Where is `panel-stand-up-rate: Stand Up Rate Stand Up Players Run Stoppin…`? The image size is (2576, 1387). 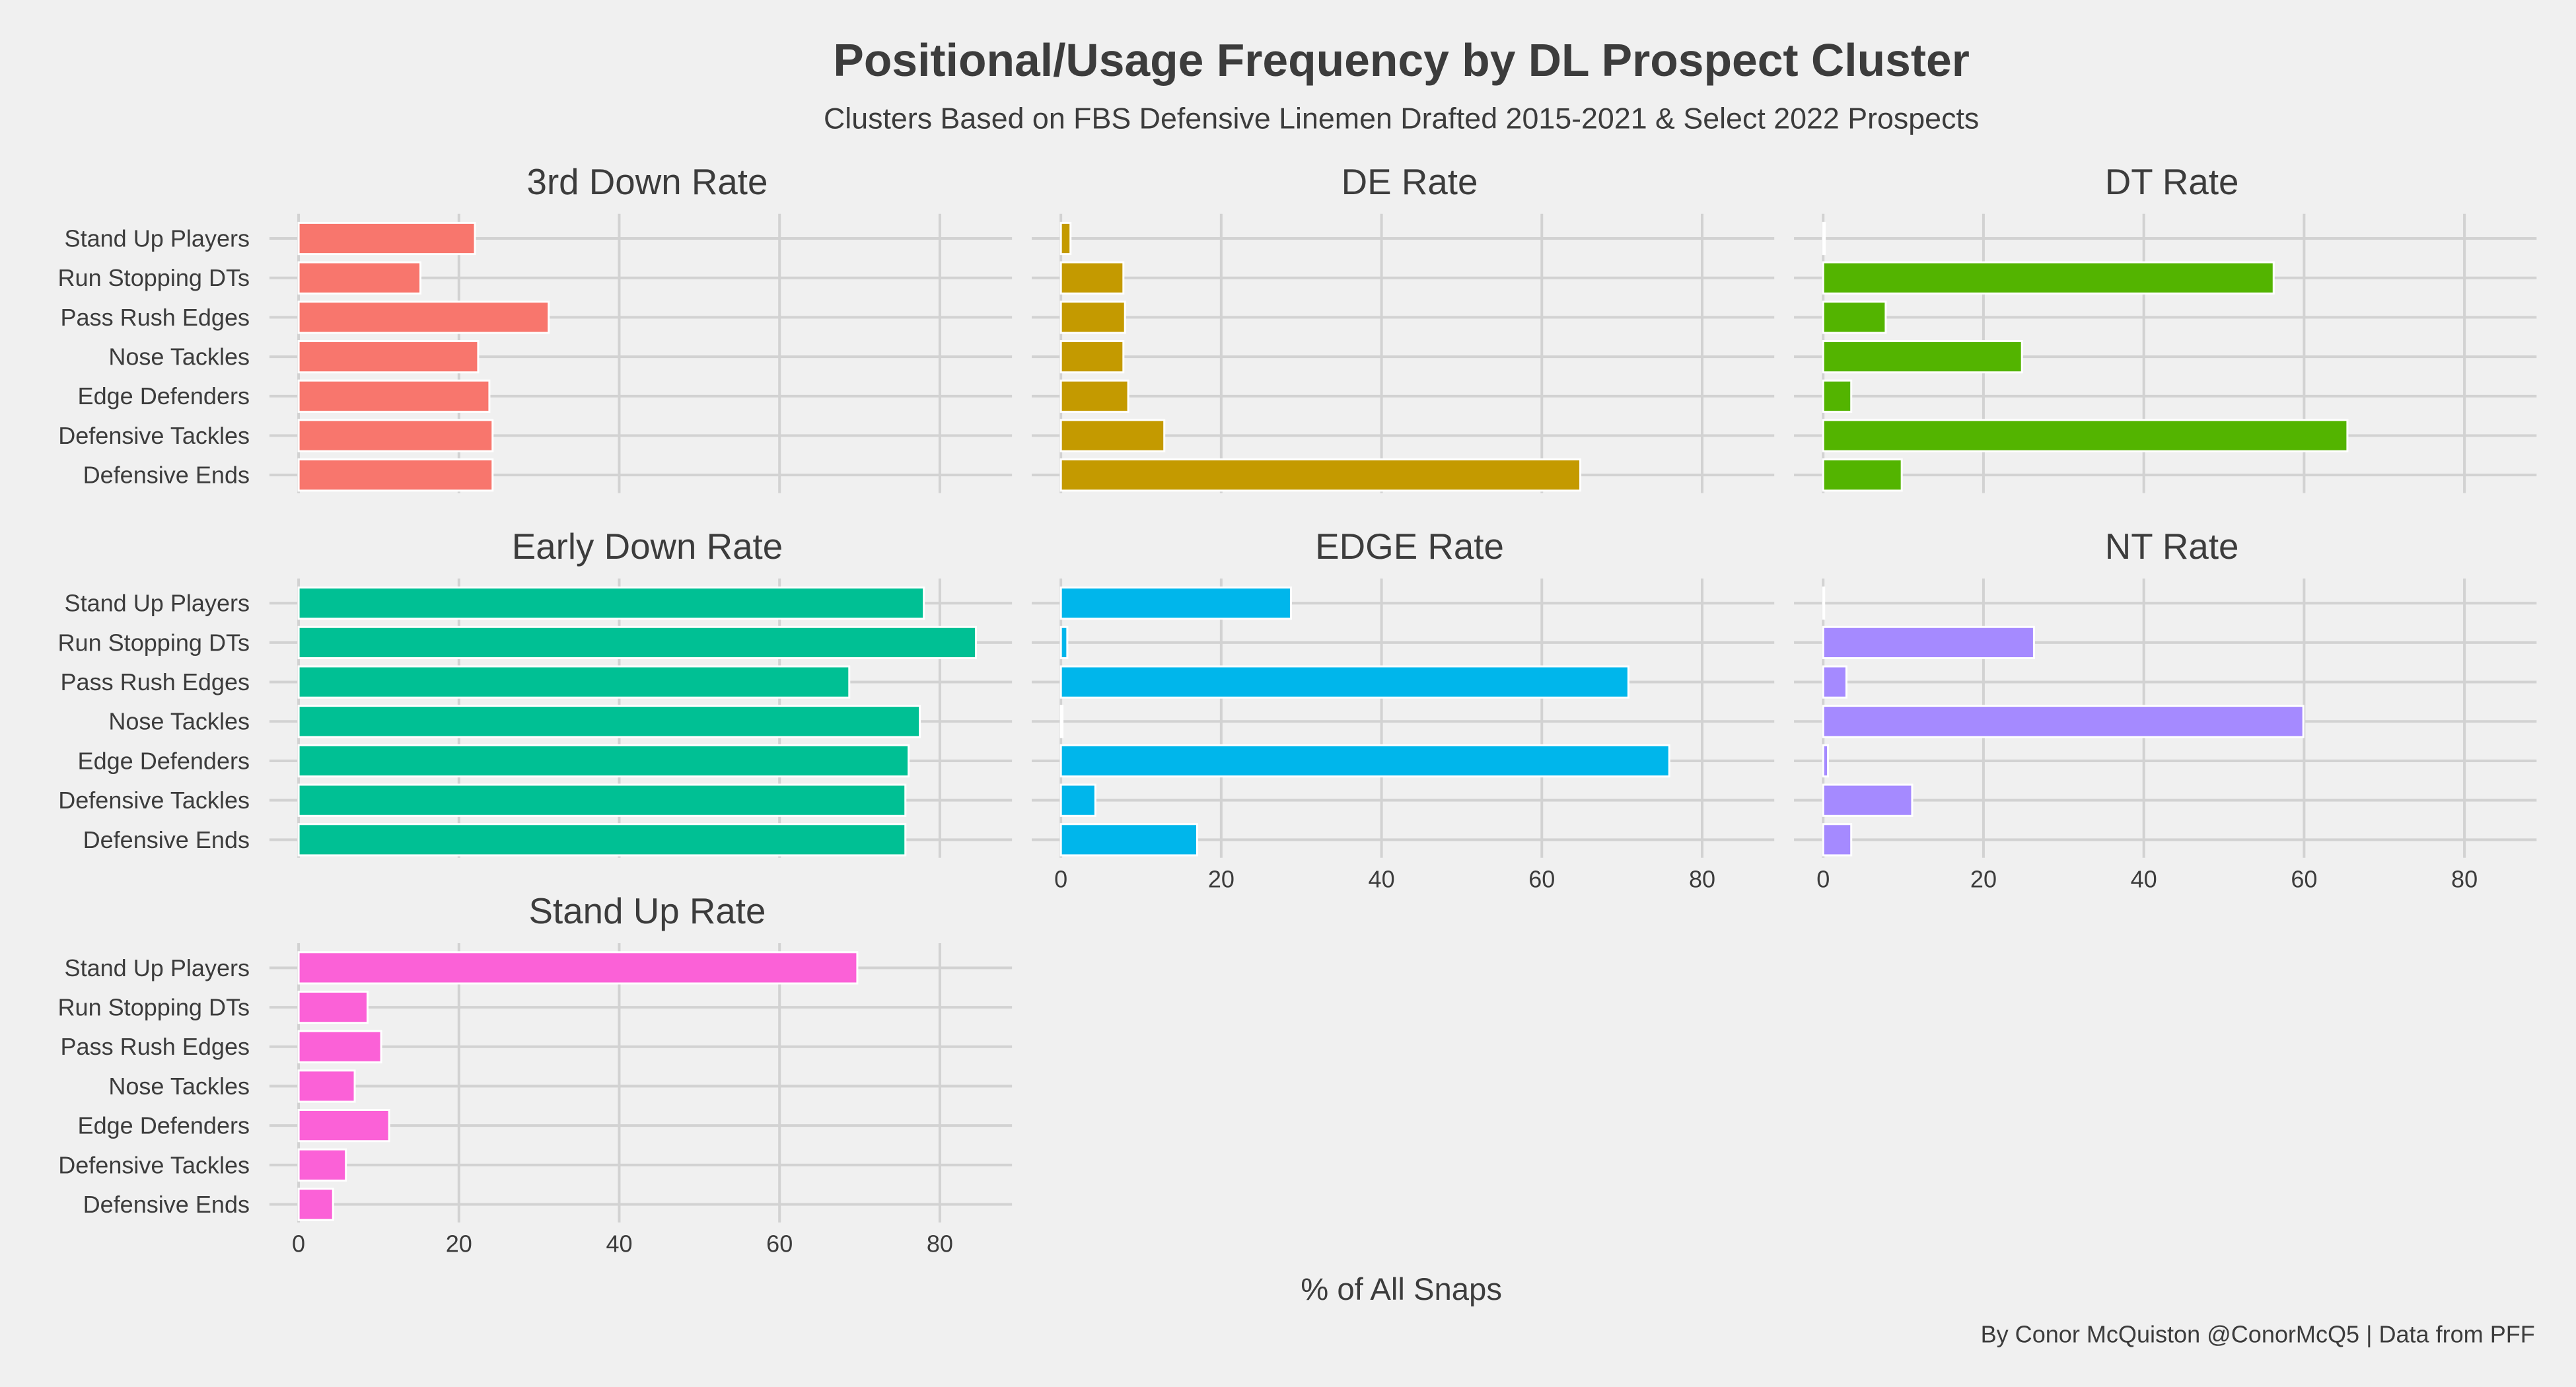
panel-stand-up-rate: Stand Up Rate Stand Up Players Run Stoppin… is located at coordinates (535, 1074).